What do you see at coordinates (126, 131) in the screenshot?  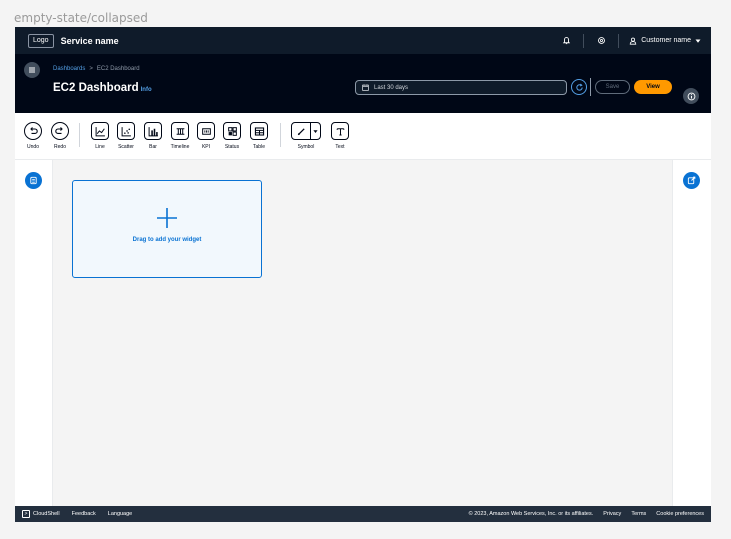 I see `scatter-chart-icon` at bounding box center [126, 131].